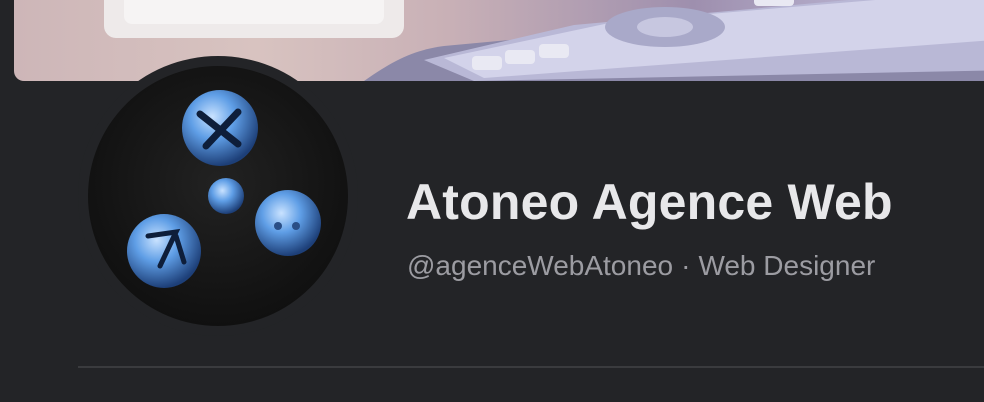 The width and height of the screenshot is (984, 402). What do you see at coordinates (649, 202) in the screenshot?
I see `profile-name: Atoneo Agence Web` at bounding box center [649, 202].